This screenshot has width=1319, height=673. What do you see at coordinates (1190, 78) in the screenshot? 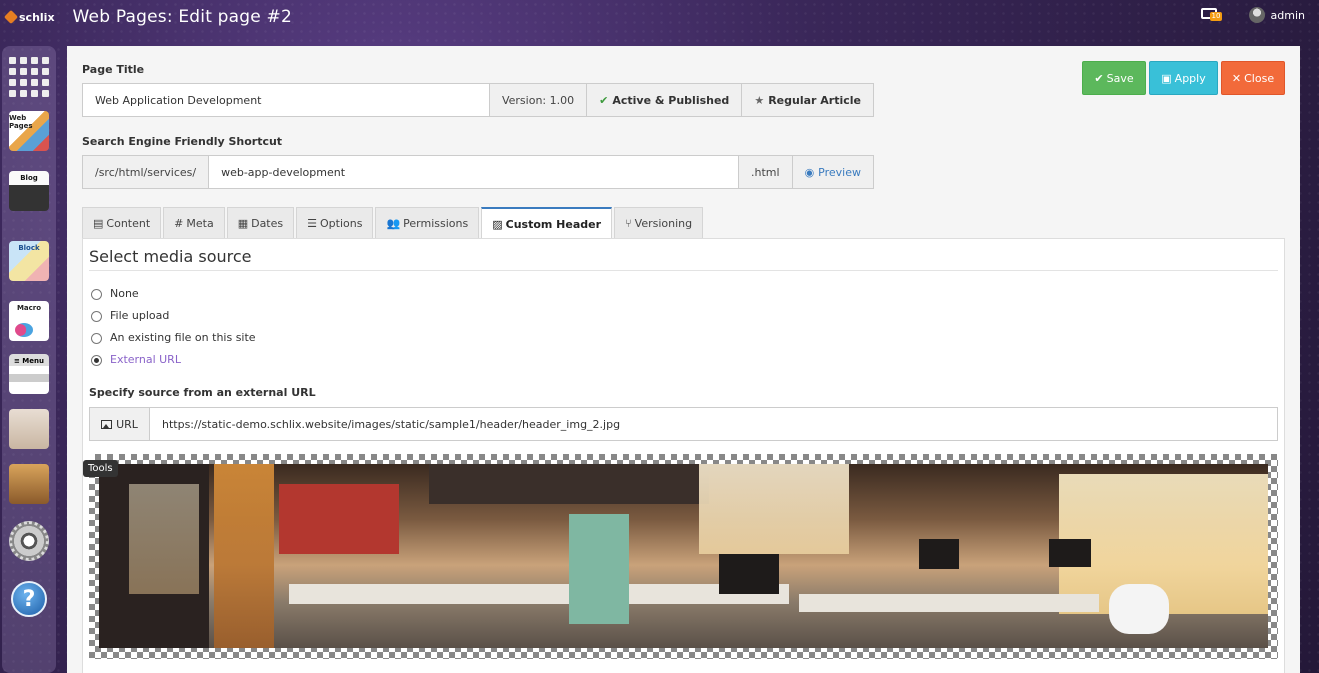
I see `apply-label: Apply` at bounding box center [1190, 78].